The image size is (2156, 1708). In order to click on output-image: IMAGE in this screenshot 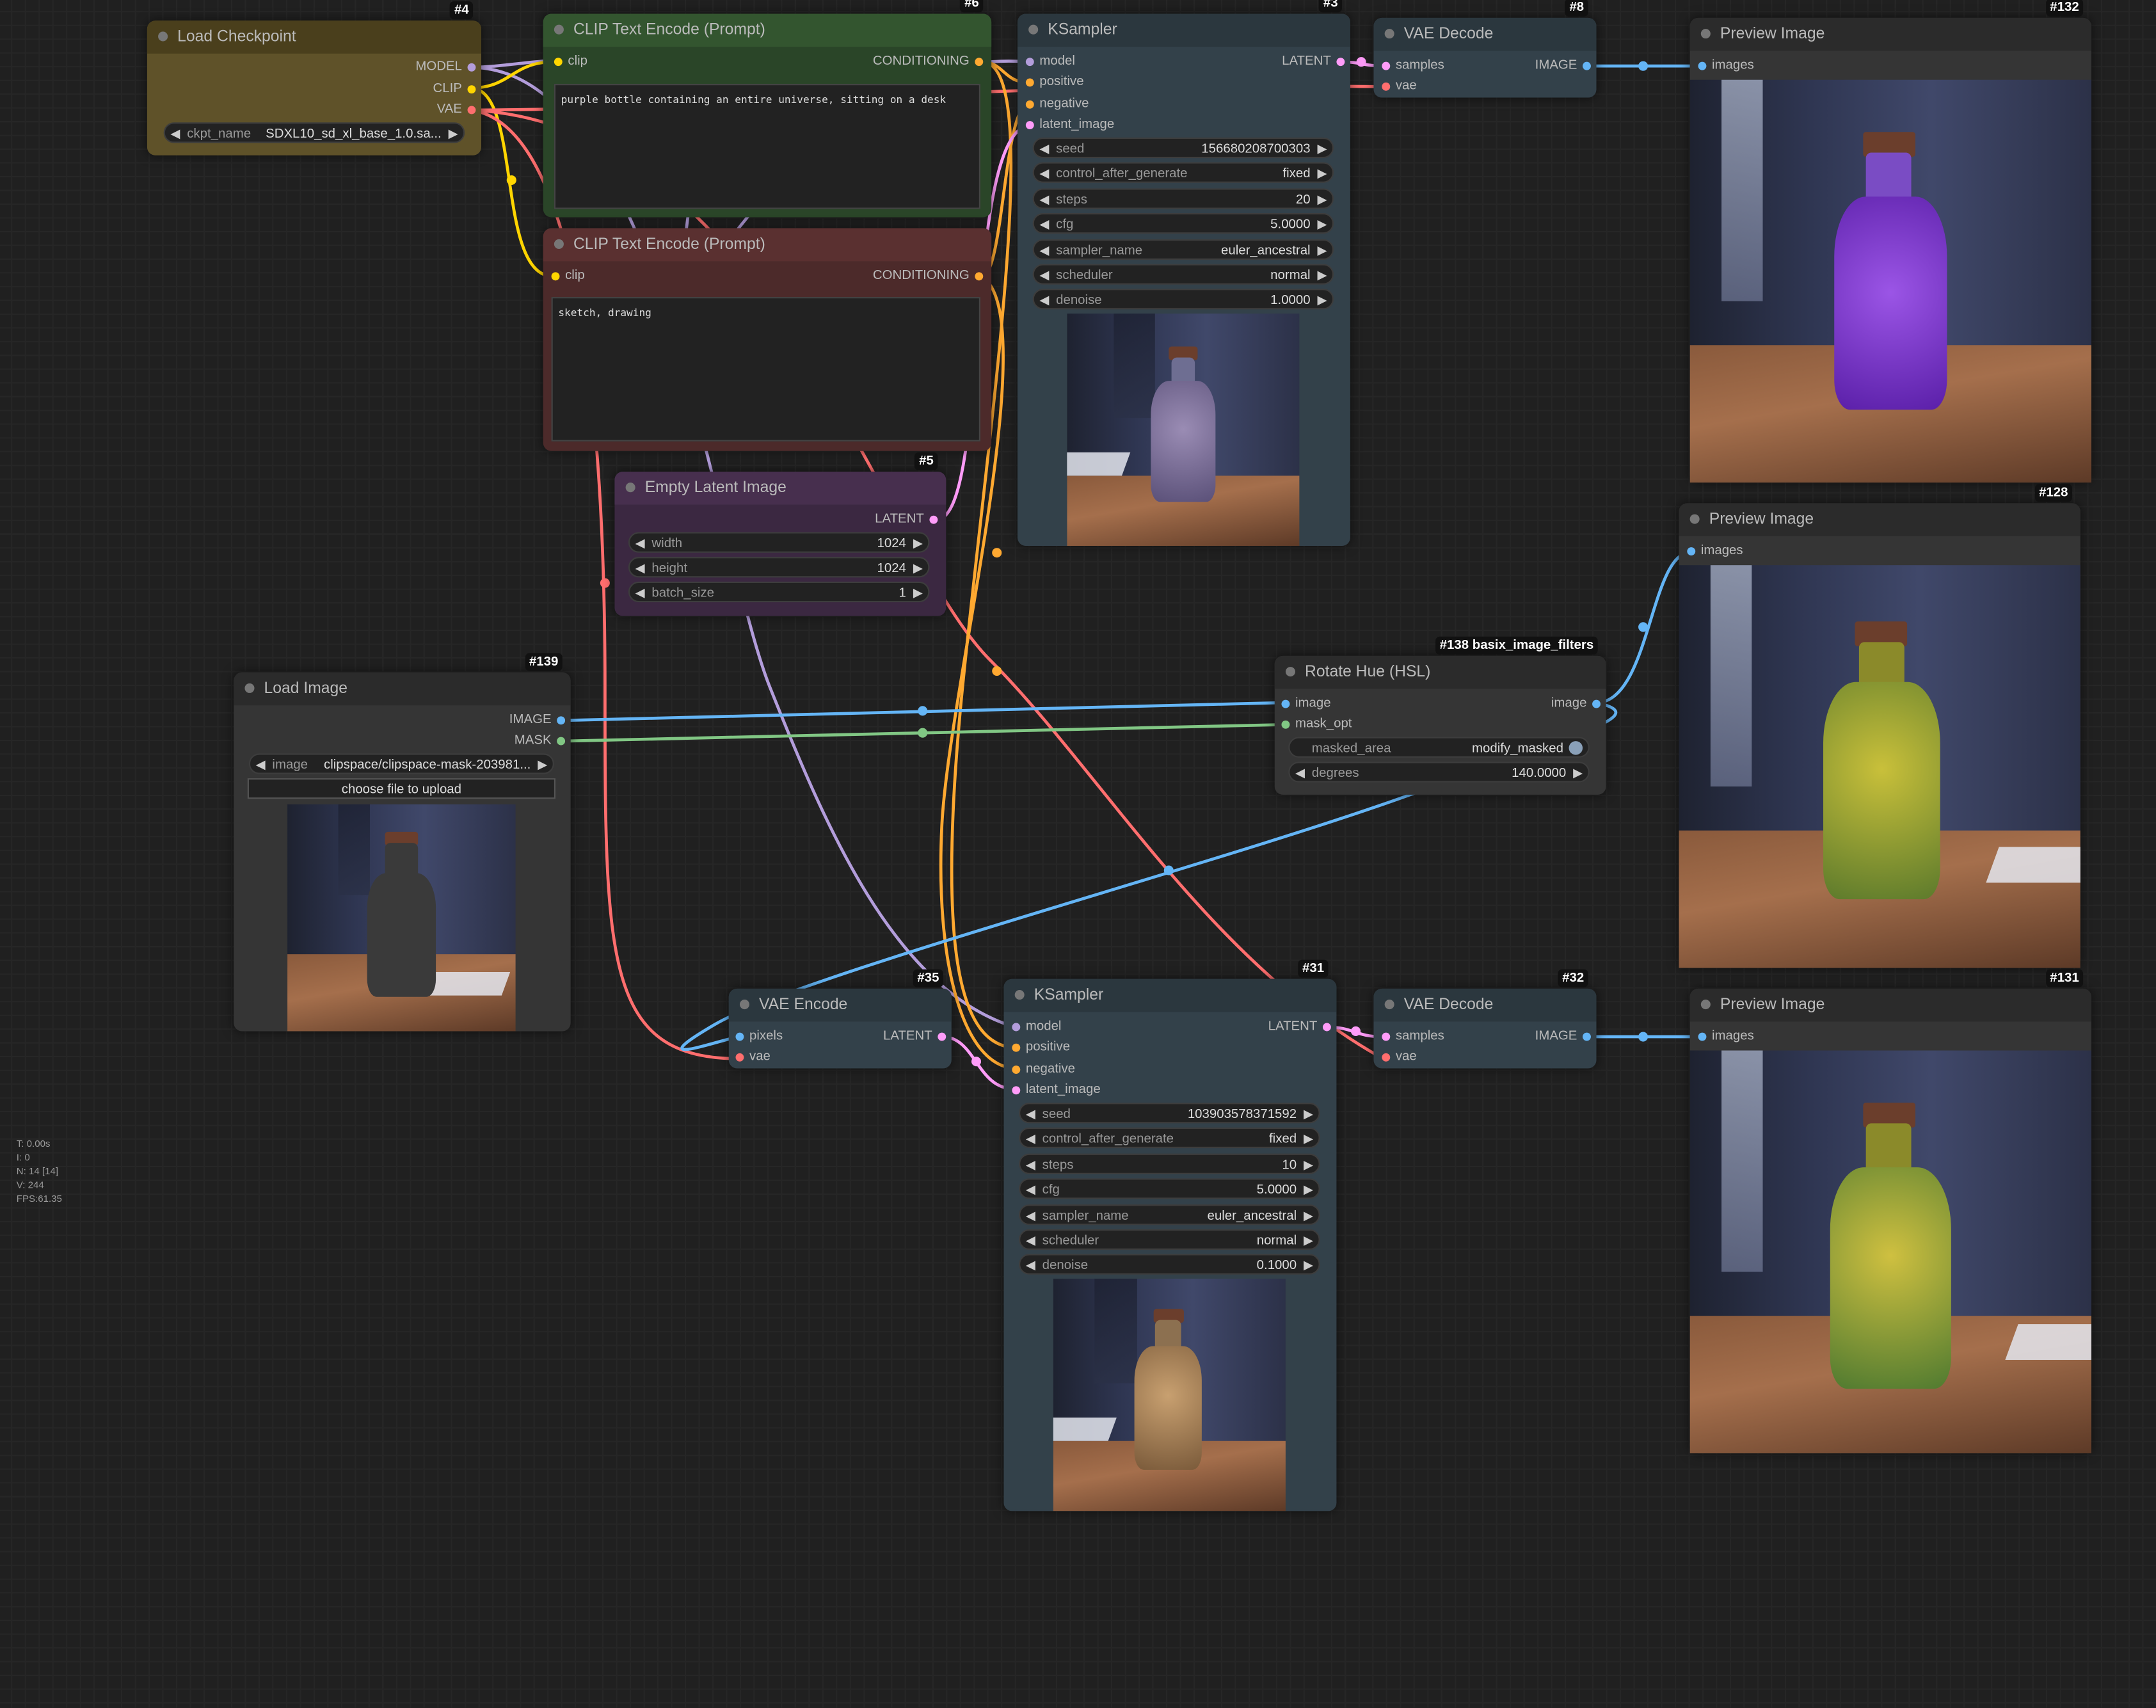, I will do `click(1563, 1036)`.